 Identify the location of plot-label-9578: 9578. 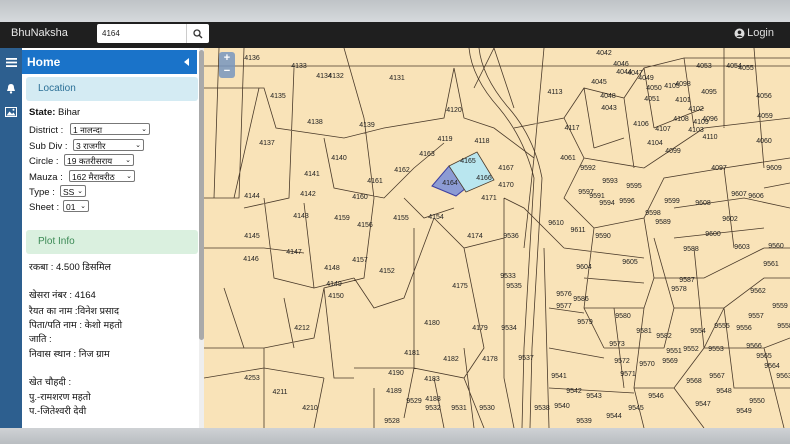
(679, 289).